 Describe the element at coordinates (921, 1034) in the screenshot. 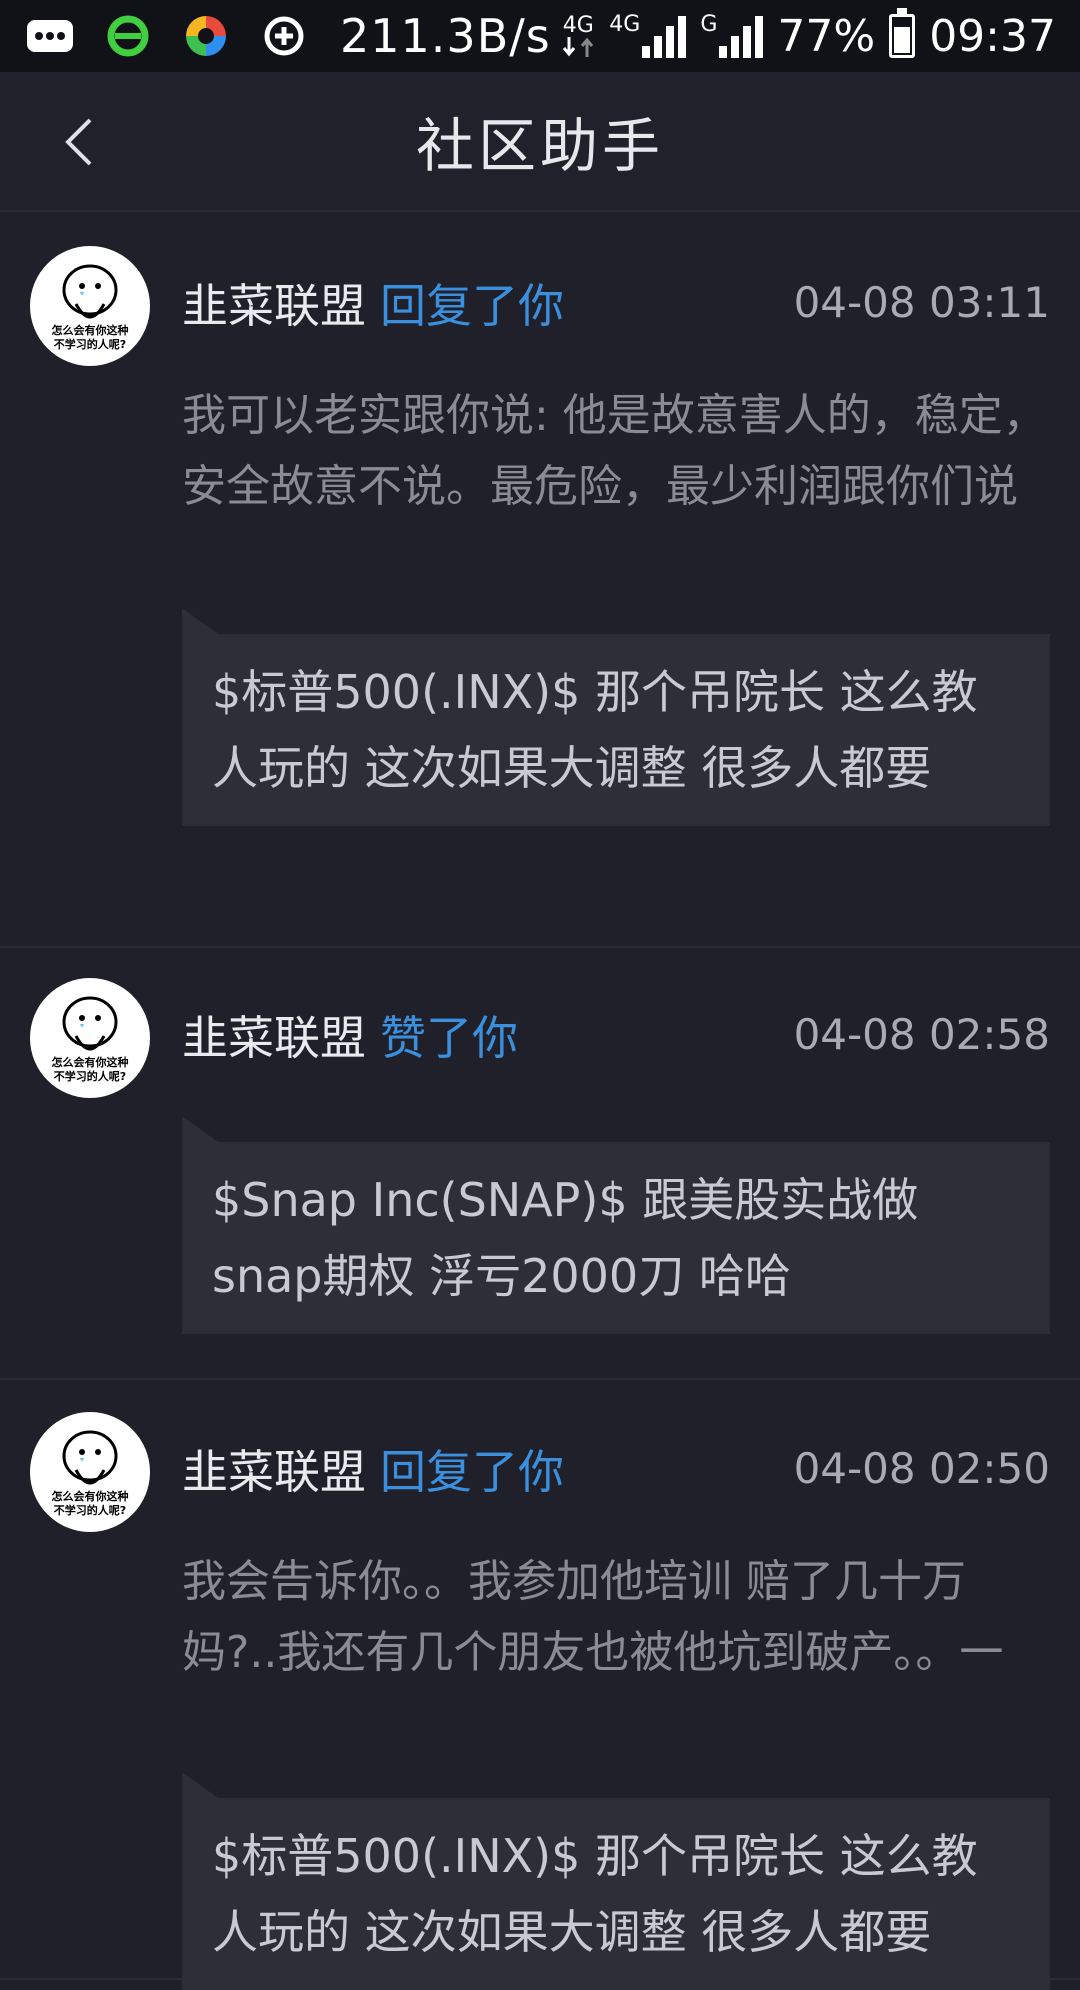

I see `timestamp: 04-08 02:58` at that location.